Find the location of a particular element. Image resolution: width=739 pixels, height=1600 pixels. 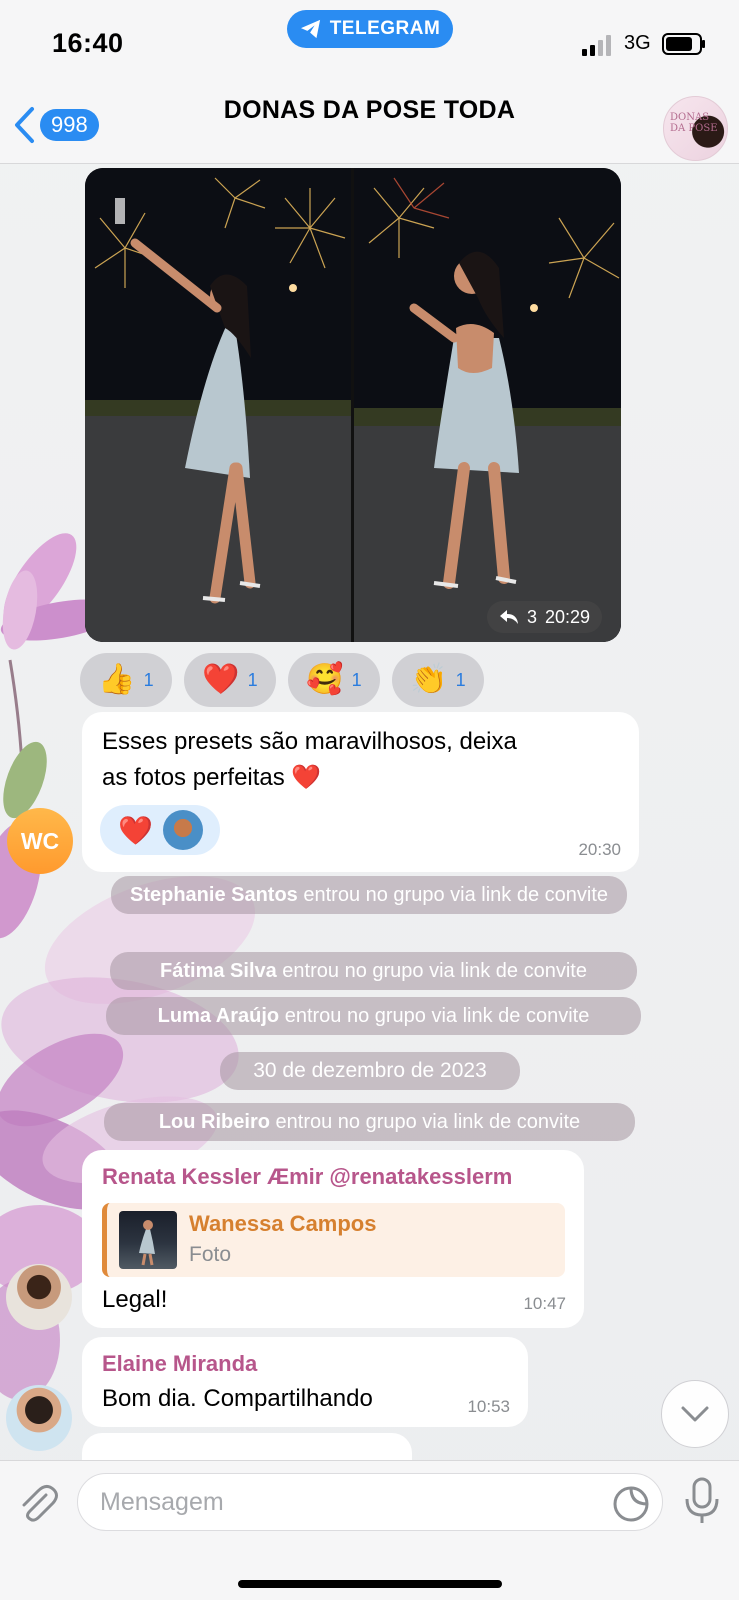

message-input-bar is located at coordinates (369, 1530).